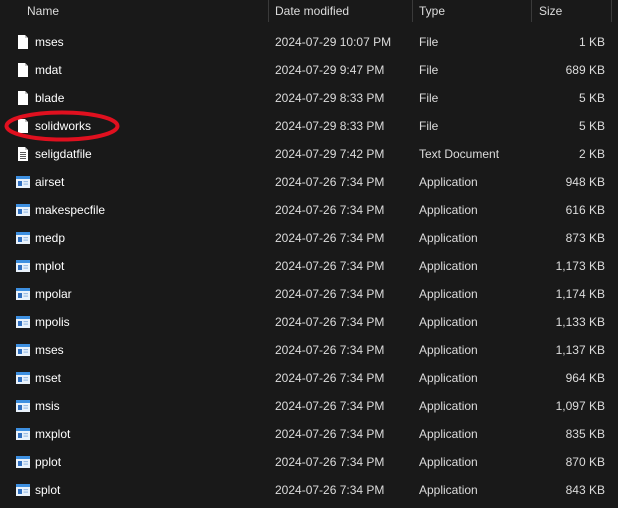 The image size is (618, 508). Describe the element at coordinates (50, 182) in the screenshot. I see `file-name: airset` at that location.